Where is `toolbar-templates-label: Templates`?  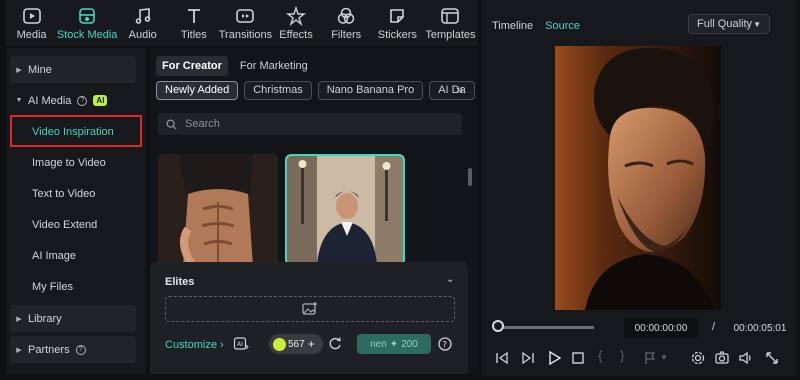
toolbar-templates-label: Templates is located at coordinates (450, 34).